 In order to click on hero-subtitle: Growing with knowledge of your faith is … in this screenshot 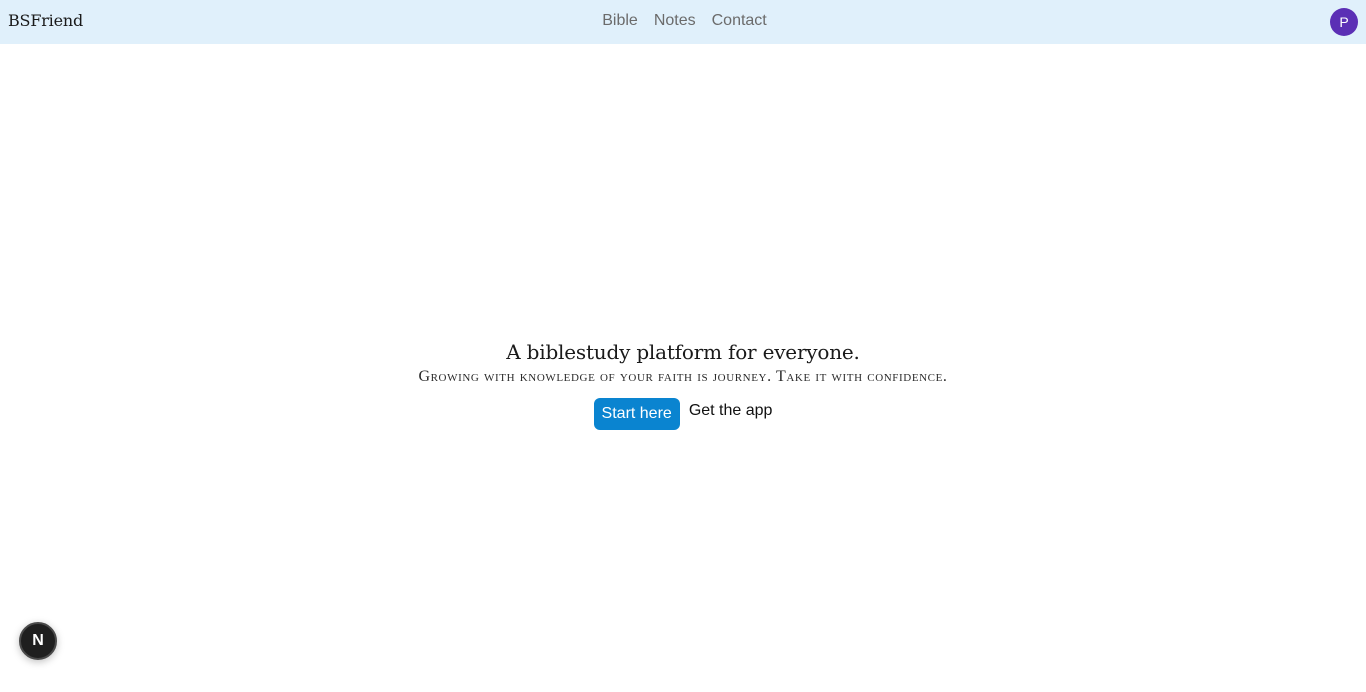, I will do `click(683, 376)`.